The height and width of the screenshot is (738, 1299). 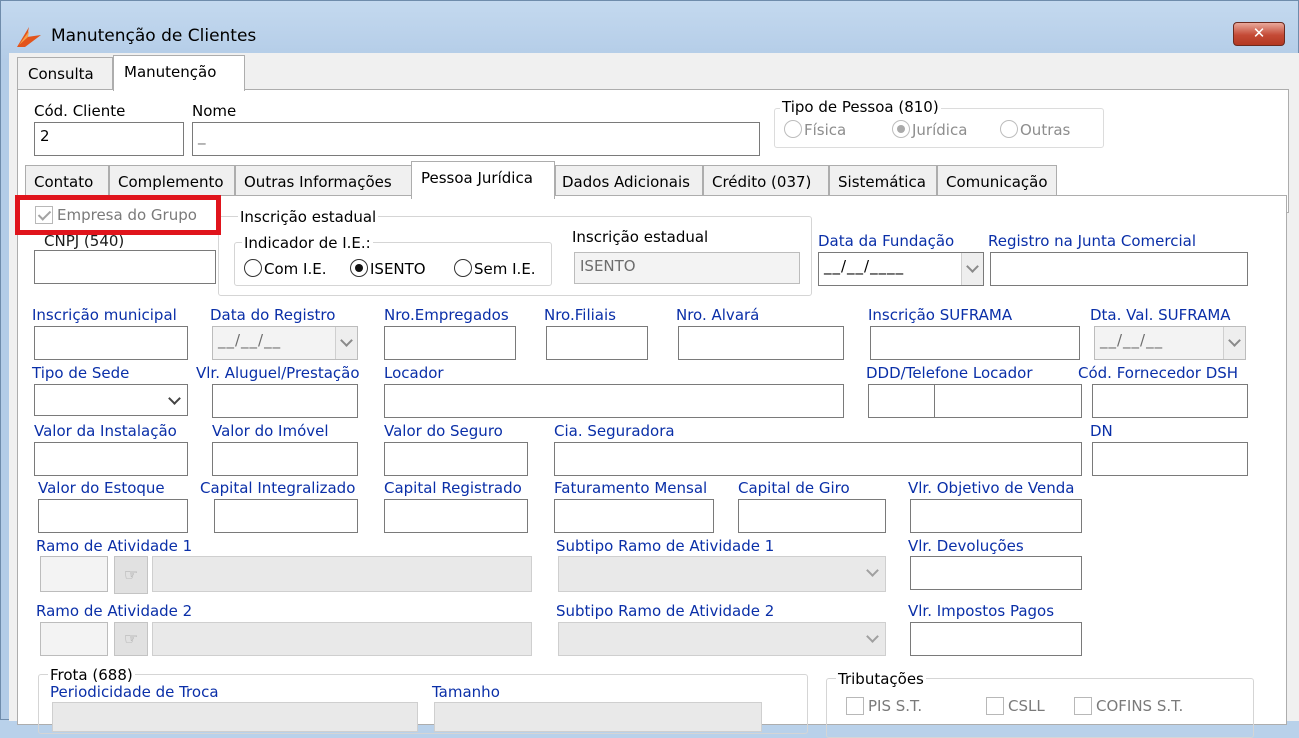 What do you see at coordinates (101, 488) in the screenshot?
I see `valor-estoque-label: Valor do Estoque` at bounding box center [101, 488].